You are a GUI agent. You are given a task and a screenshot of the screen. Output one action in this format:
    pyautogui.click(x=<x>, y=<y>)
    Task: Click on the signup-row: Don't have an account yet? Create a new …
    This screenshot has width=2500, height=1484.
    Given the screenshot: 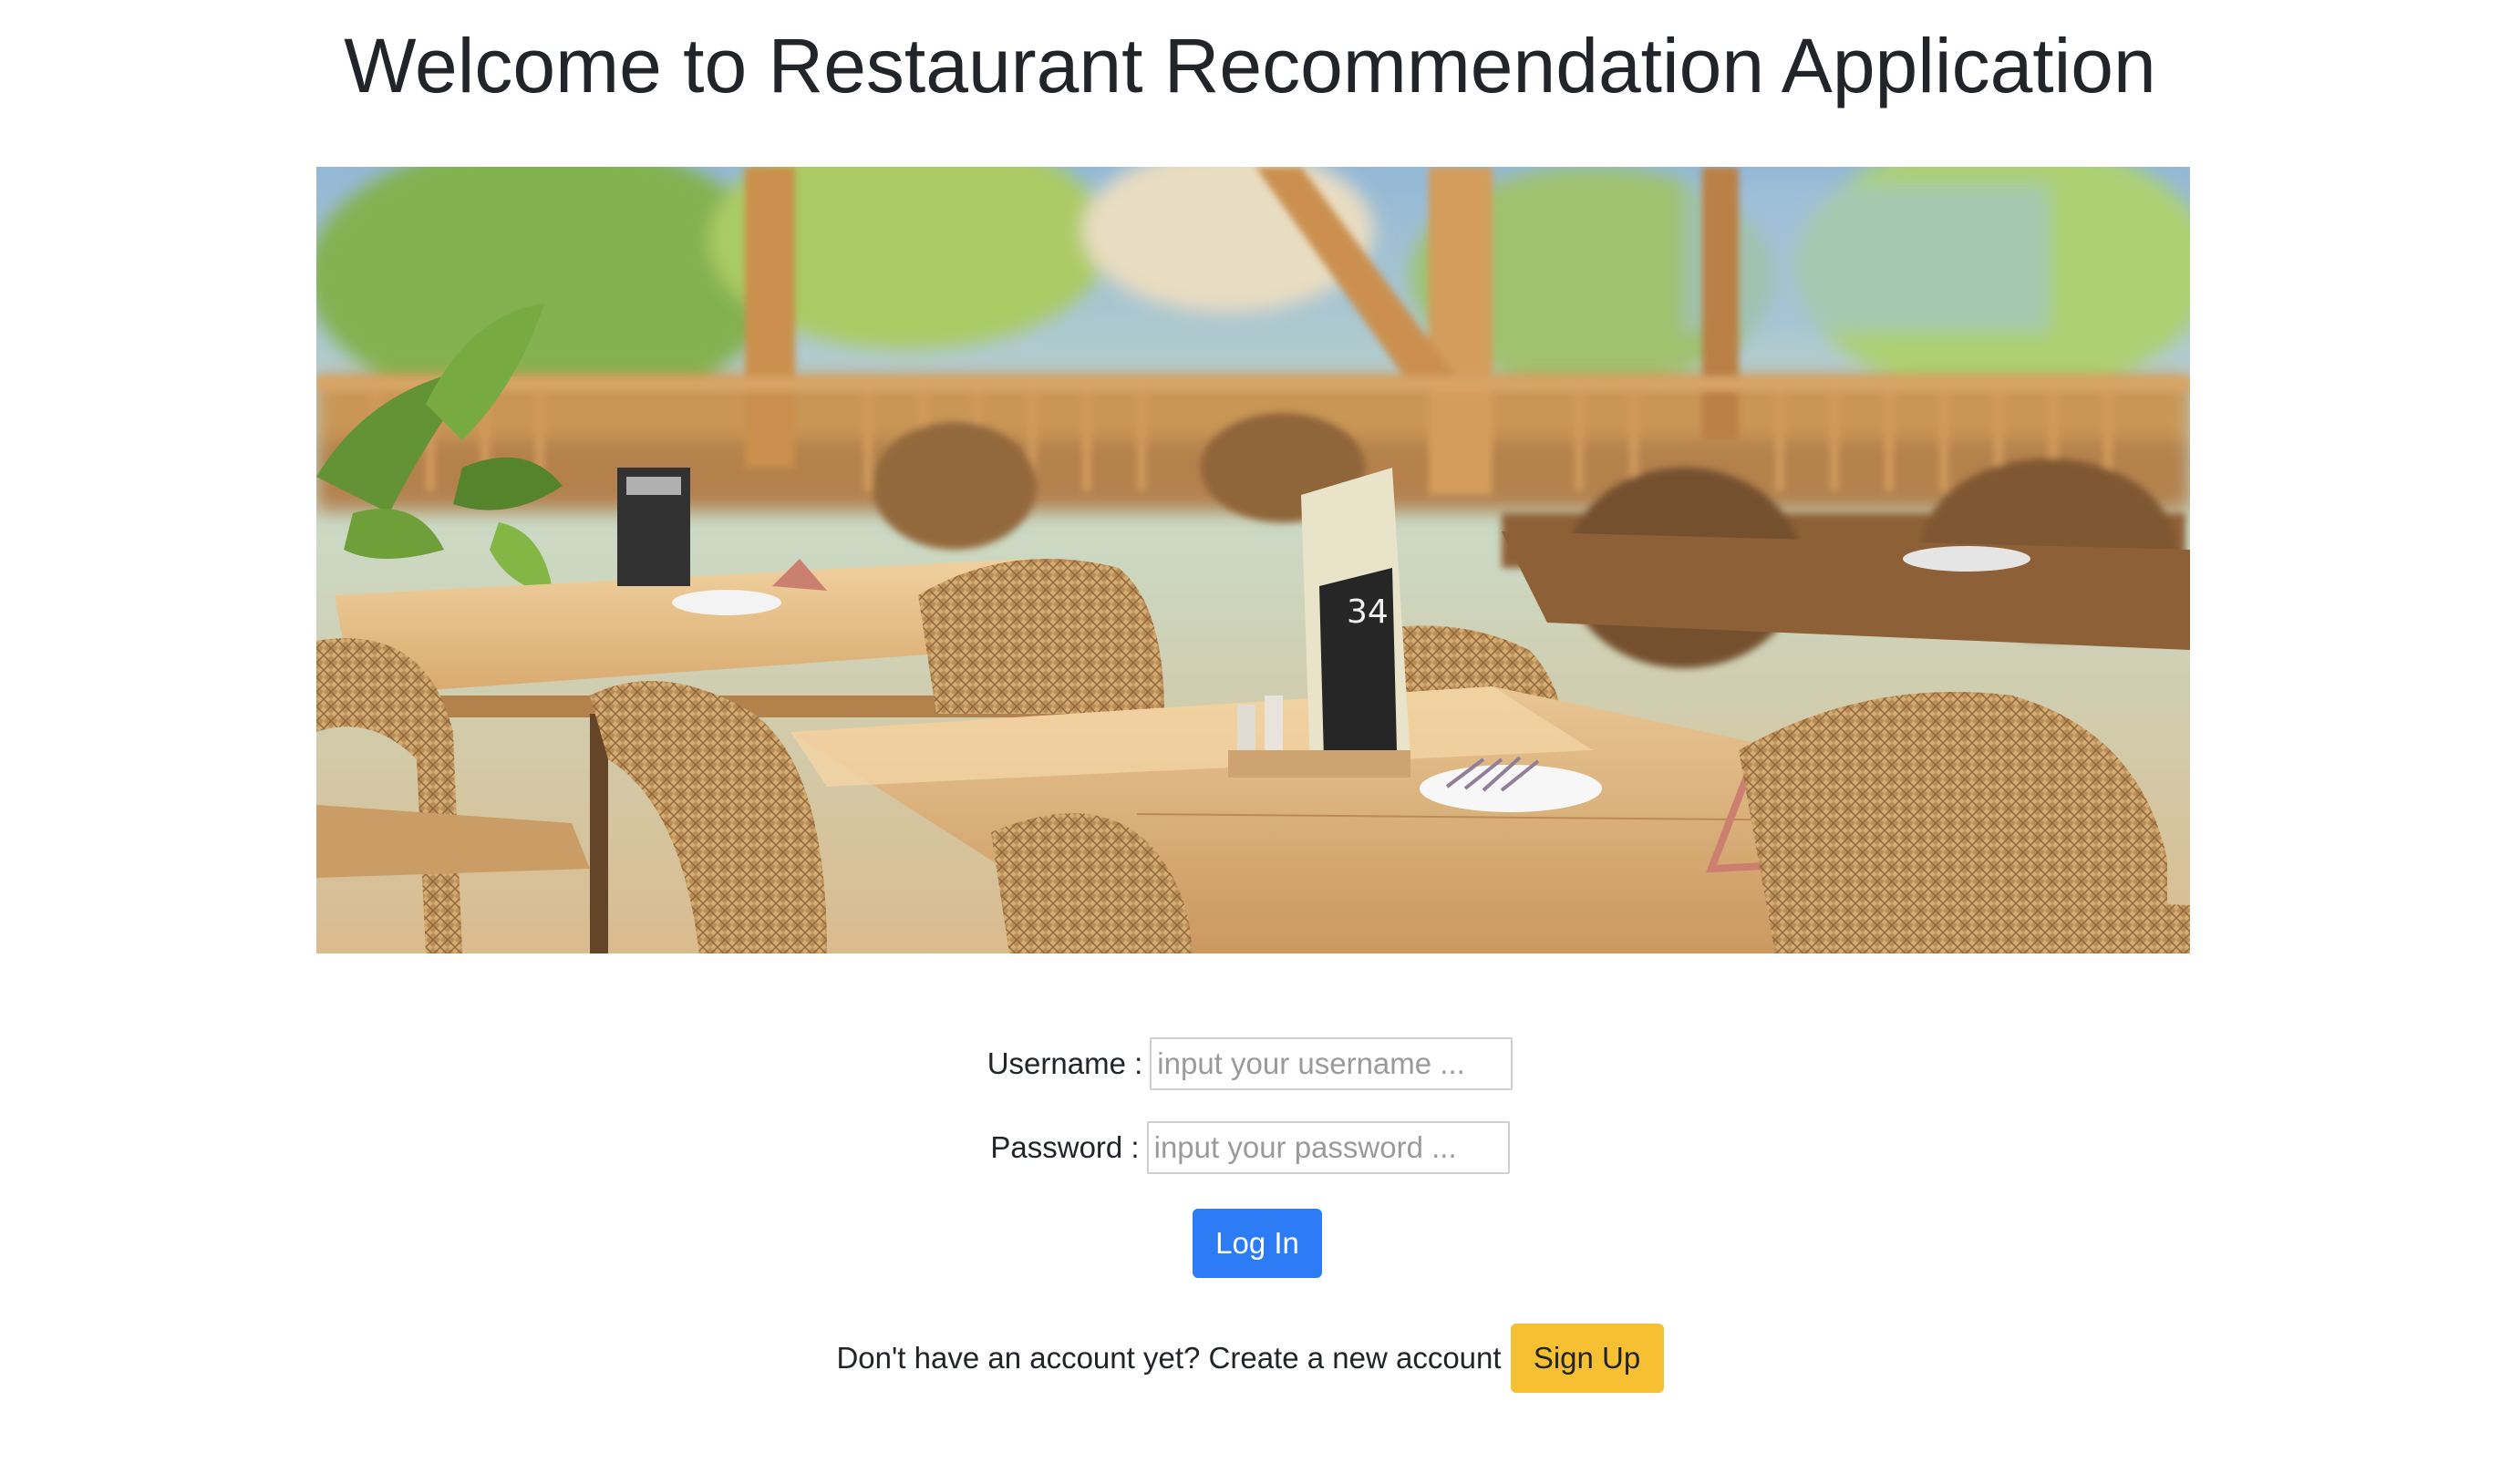 What is the action you would take?
    pyautogui.click(x=1250, y=1358)
    